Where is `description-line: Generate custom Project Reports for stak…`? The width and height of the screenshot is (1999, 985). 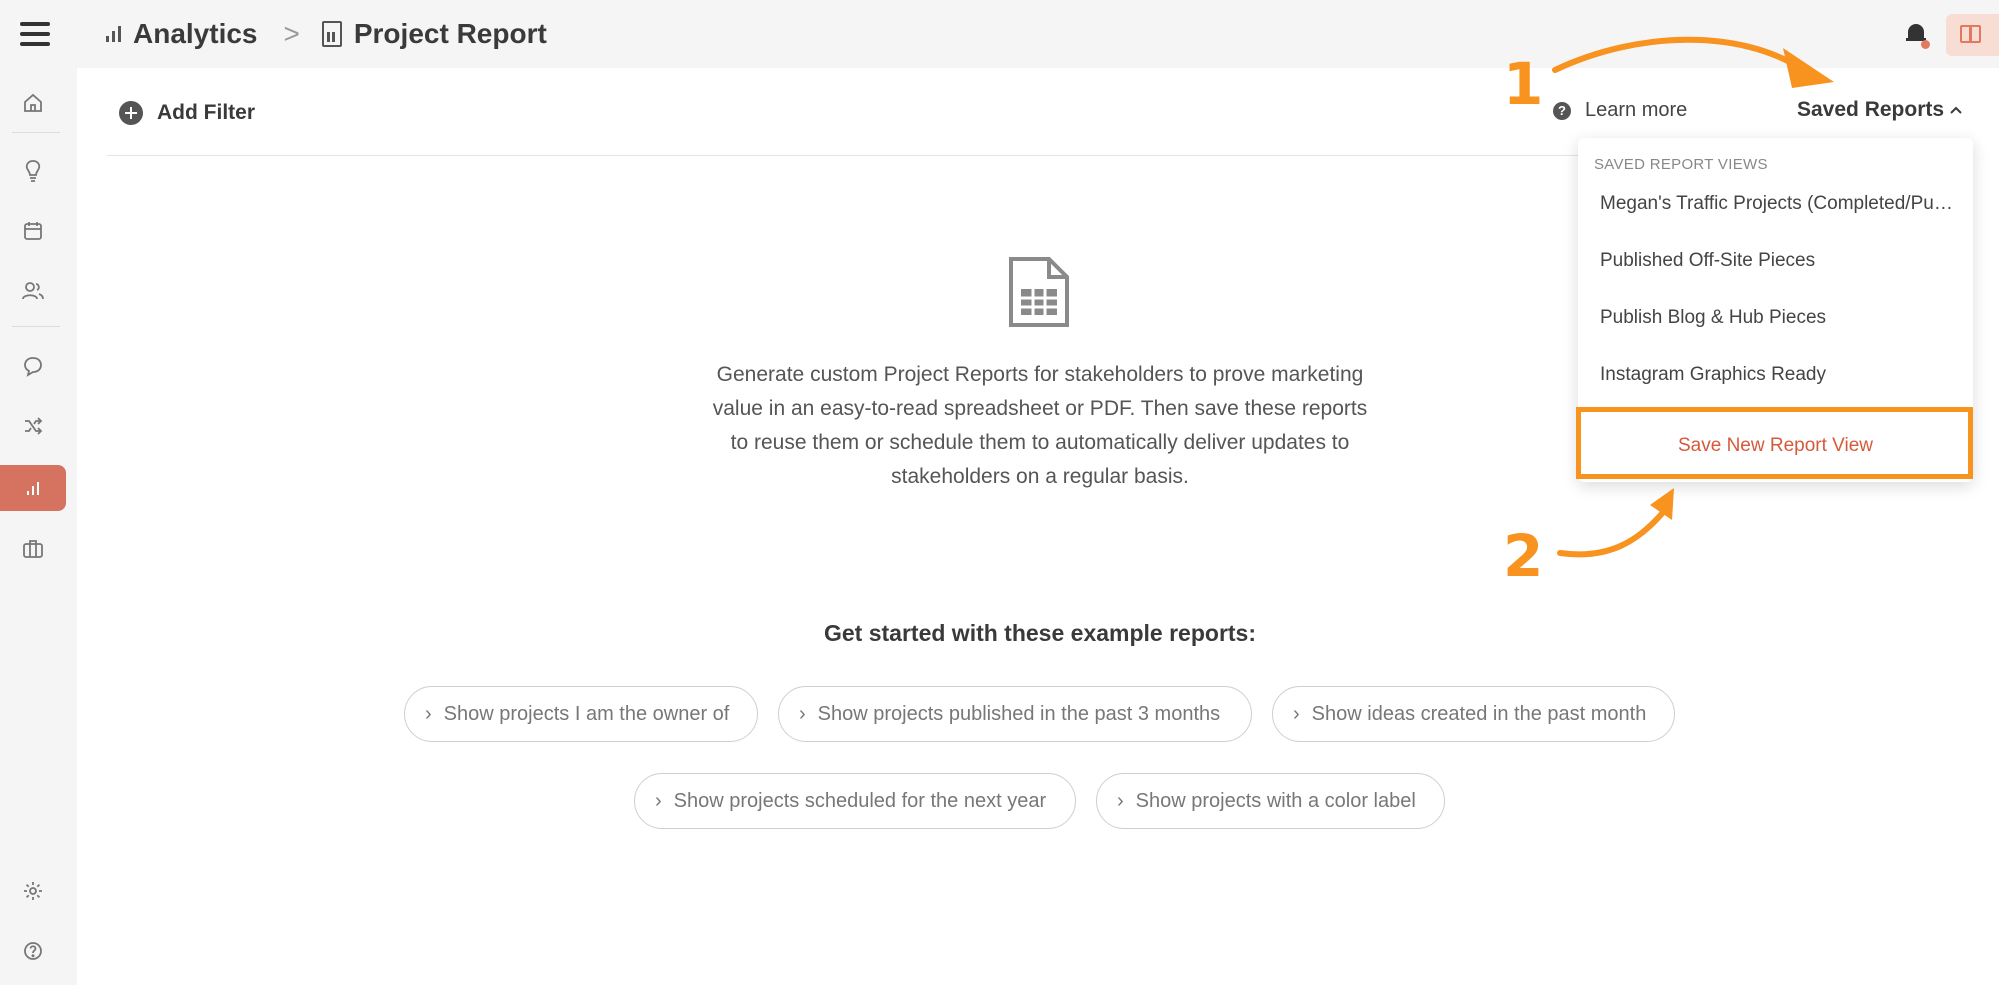
description-line: Generate custom Project Reports for stak… is located at coordinates (1040, 374).